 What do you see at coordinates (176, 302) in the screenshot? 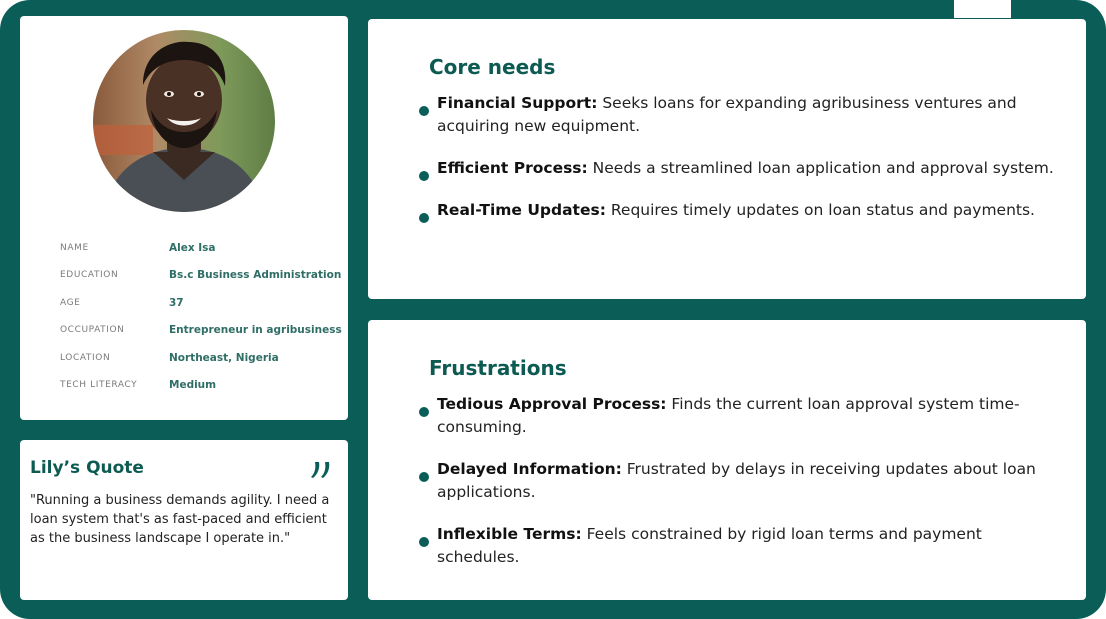
I see `detail-value: 37` at bounding box center [176, 302].